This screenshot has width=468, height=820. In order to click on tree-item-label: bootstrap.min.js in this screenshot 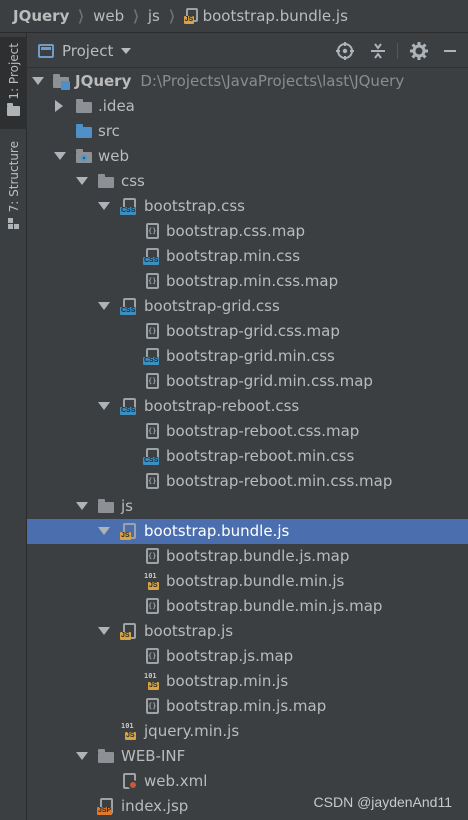, I will do `click(227, 681)`.